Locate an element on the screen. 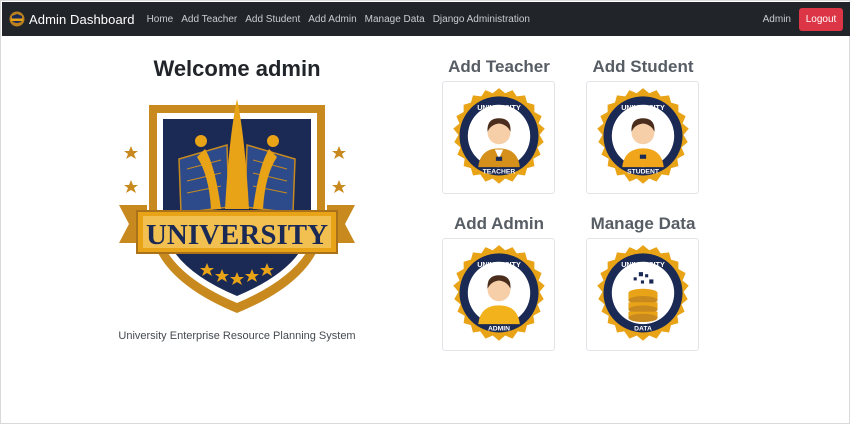 This screenshot has width=850, height=424. add-admin-title: Add Admin is located at coordinates (499, 223).